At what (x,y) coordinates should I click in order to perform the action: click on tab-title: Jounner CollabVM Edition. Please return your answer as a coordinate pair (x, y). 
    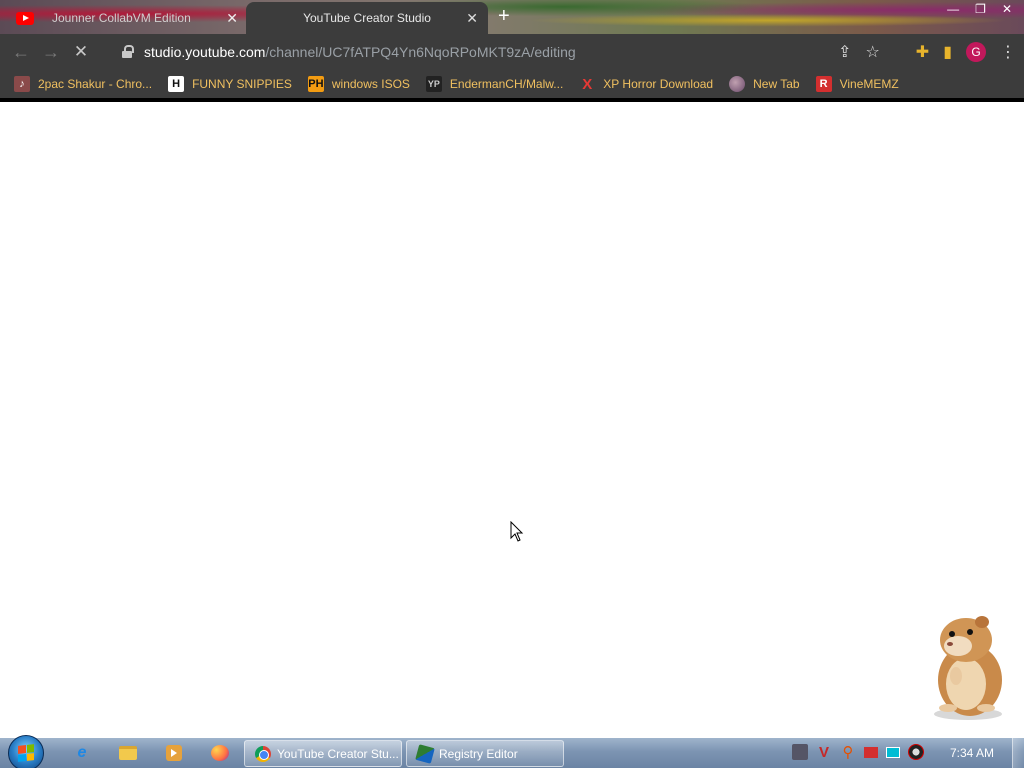
    Looking at the image, I should click on (121, 18).